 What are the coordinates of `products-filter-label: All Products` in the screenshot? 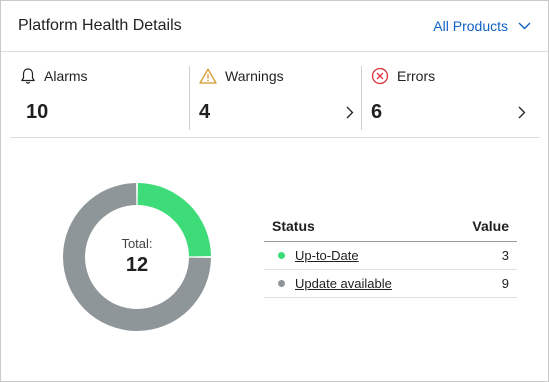 It's located at (470, 26).